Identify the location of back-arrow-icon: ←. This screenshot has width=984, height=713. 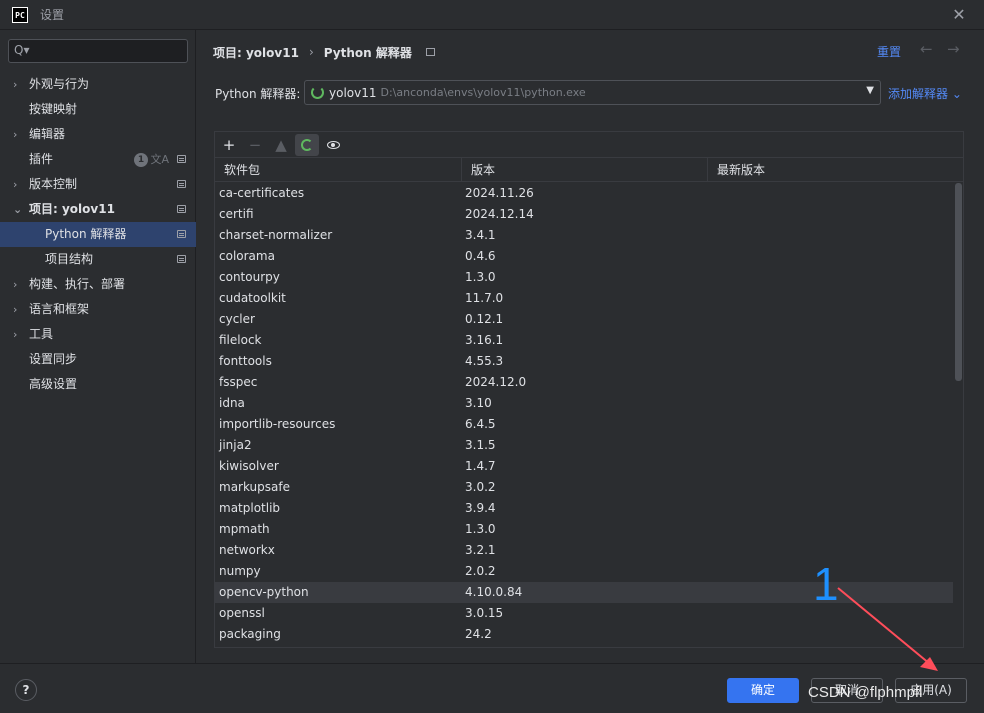
(926, 49).